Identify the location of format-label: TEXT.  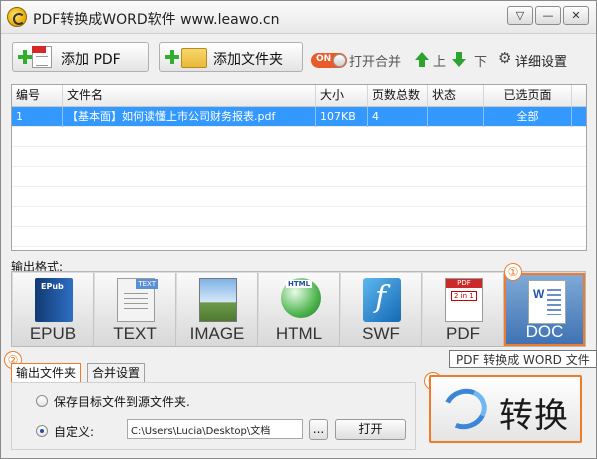
(135, 333).